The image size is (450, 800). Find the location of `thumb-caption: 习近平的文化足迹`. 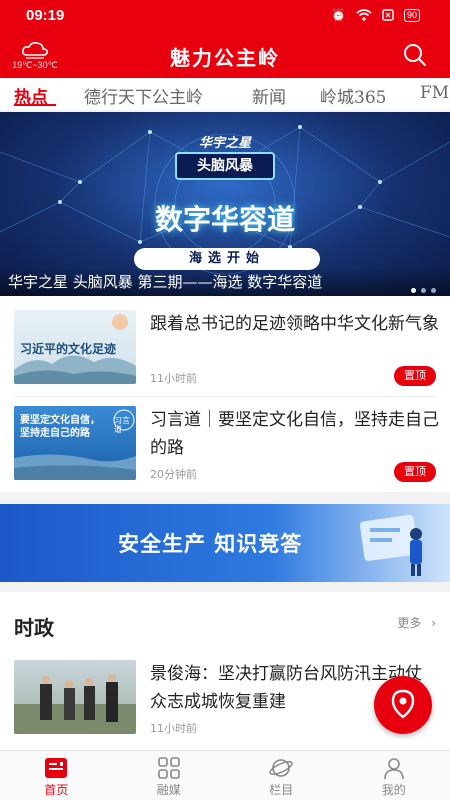

thumb-caption: 习近平的文化足迹 is located at coordinates (68, 349).